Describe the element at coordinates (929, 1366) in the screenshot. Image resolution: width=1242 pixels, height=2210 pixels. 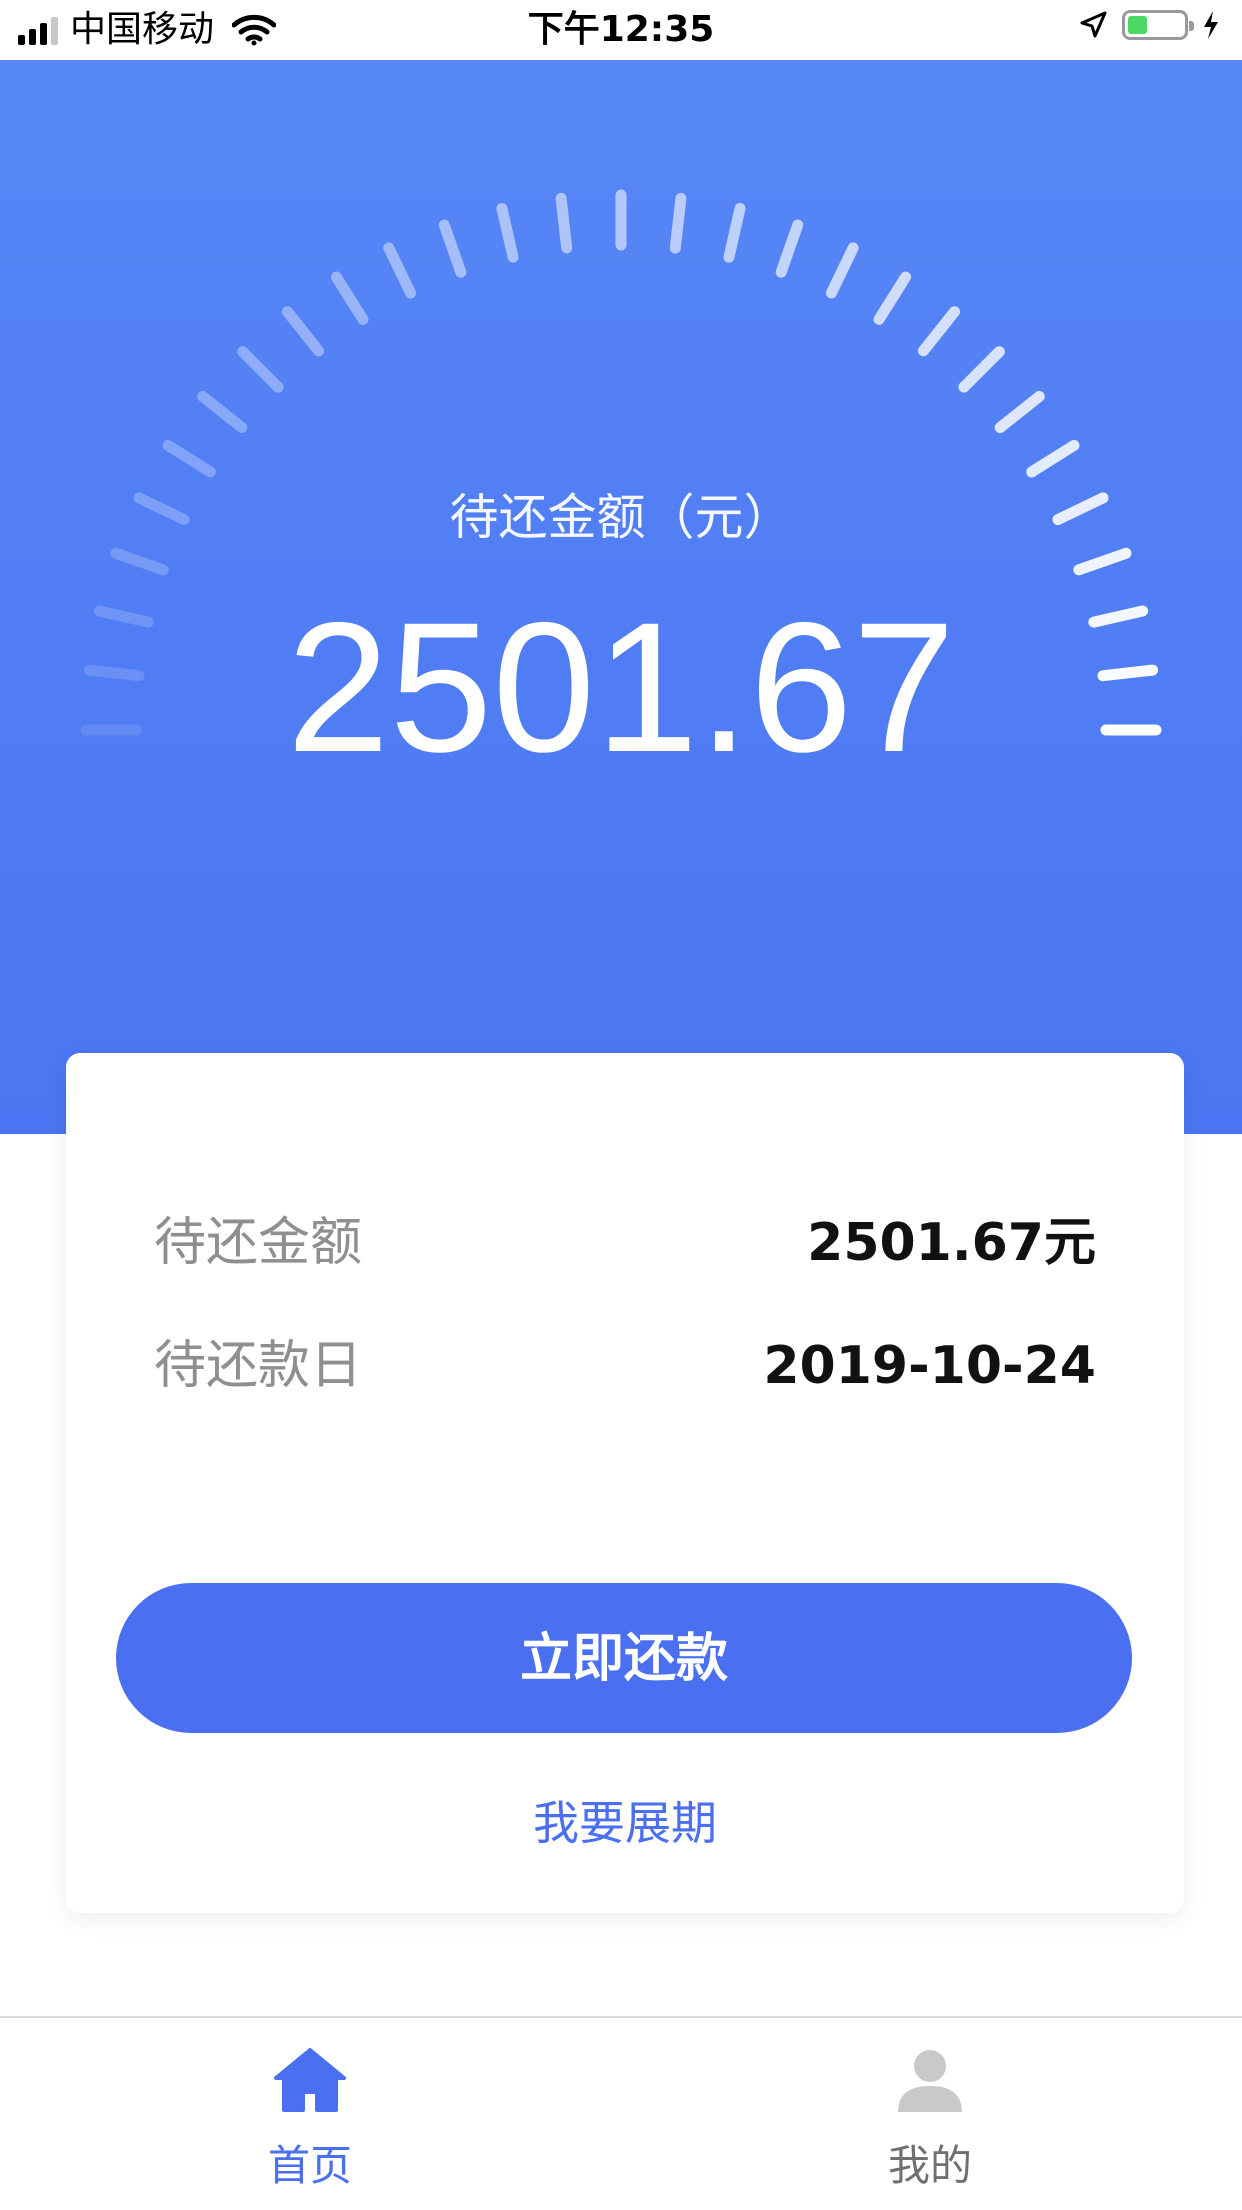
I see `due-date-value: 2019-10-24` at that location.